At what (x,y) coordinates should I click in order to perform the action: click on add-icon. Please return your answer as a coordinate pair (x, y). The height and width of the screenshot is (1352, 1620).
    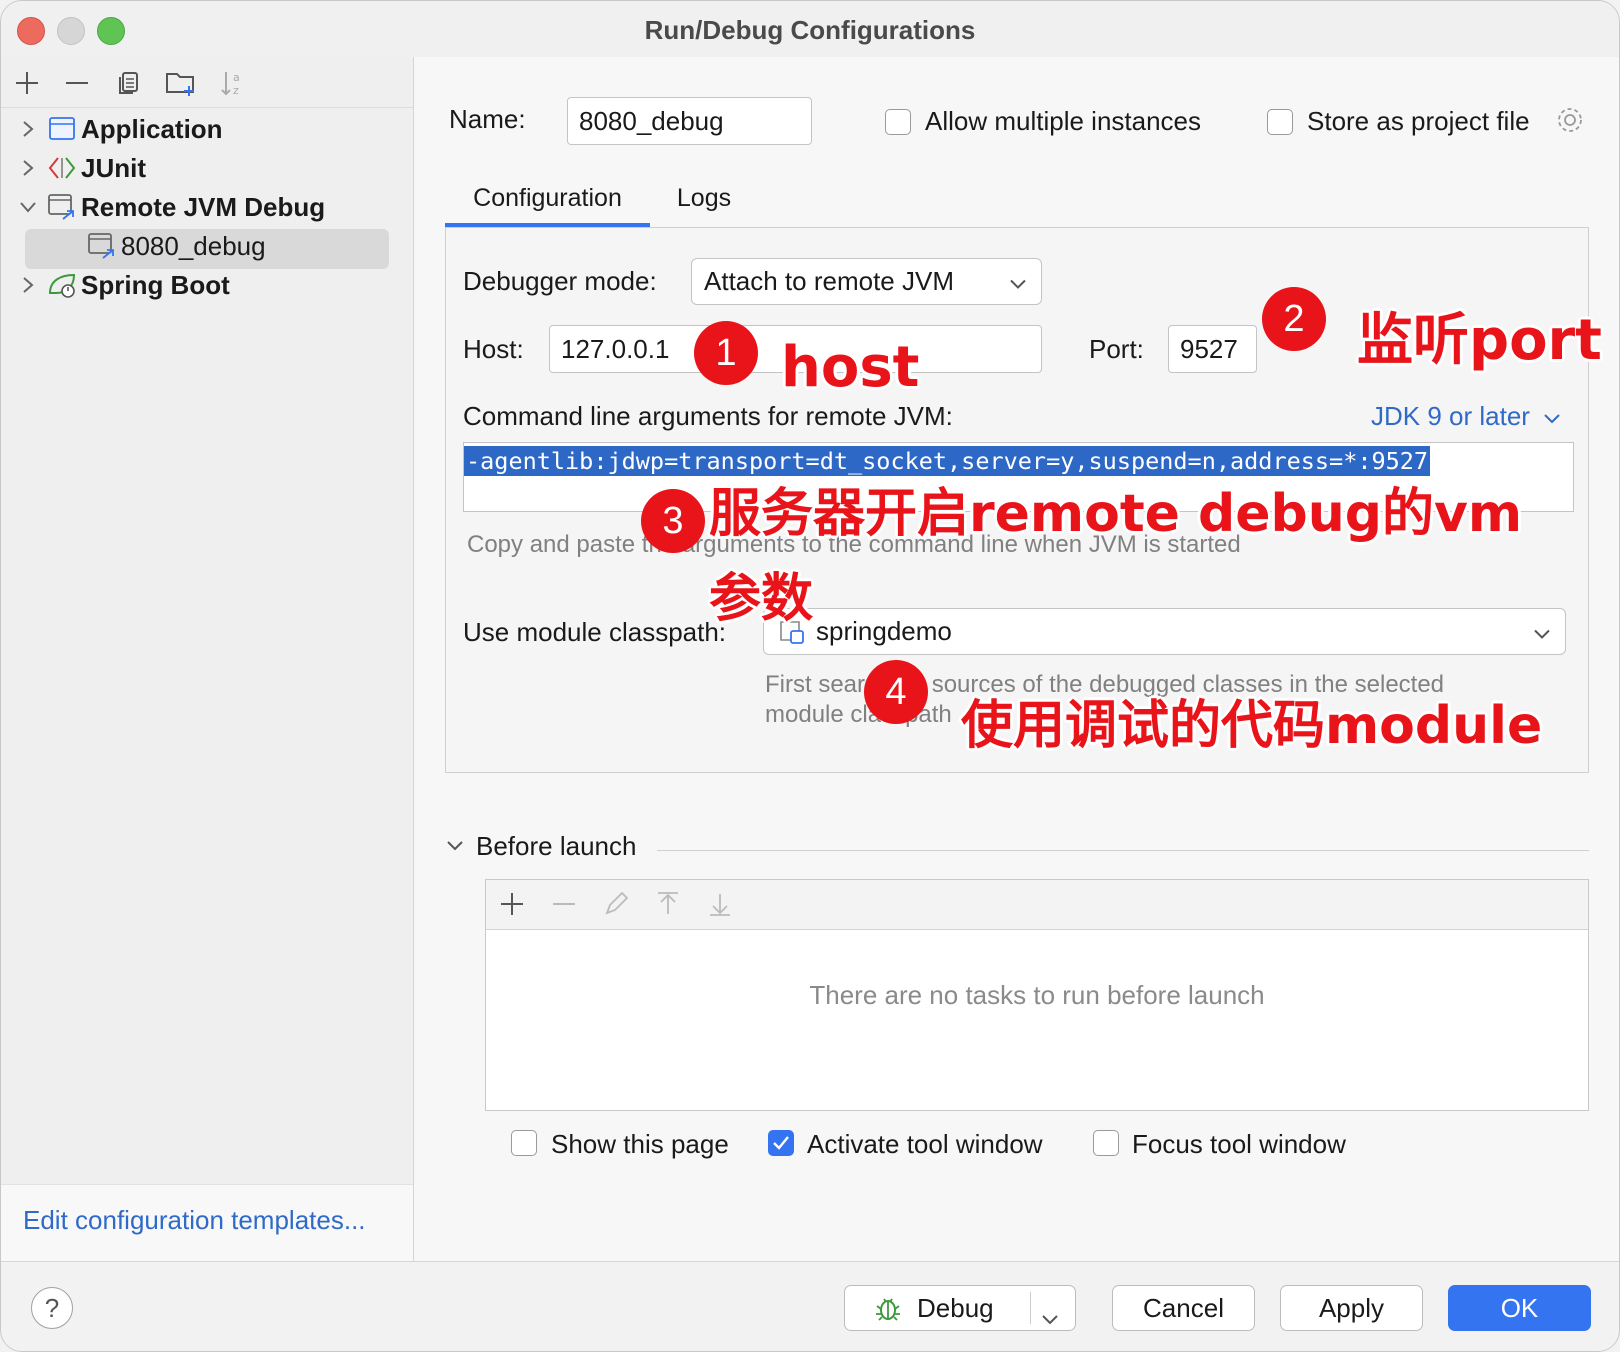
    Looking at the image, I should click on (27, 83).